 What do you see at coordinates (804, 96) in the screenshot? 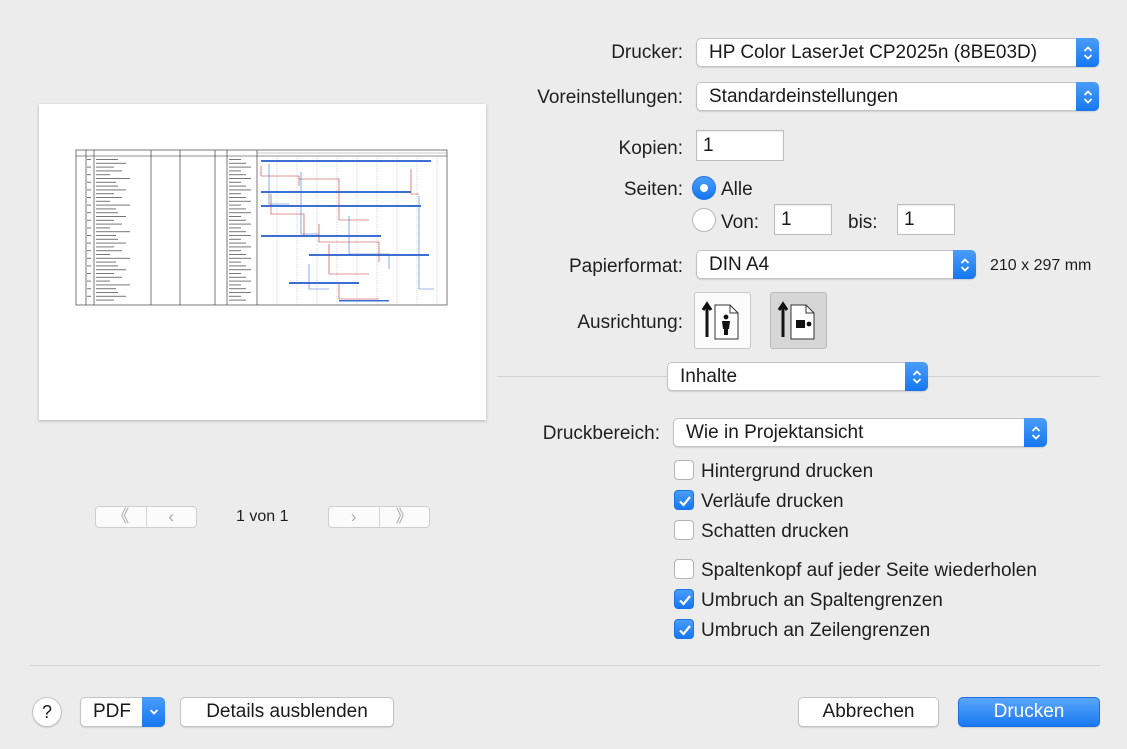
I see `presets-value: Standardeinstellungen` at bounding box center [804, 96].